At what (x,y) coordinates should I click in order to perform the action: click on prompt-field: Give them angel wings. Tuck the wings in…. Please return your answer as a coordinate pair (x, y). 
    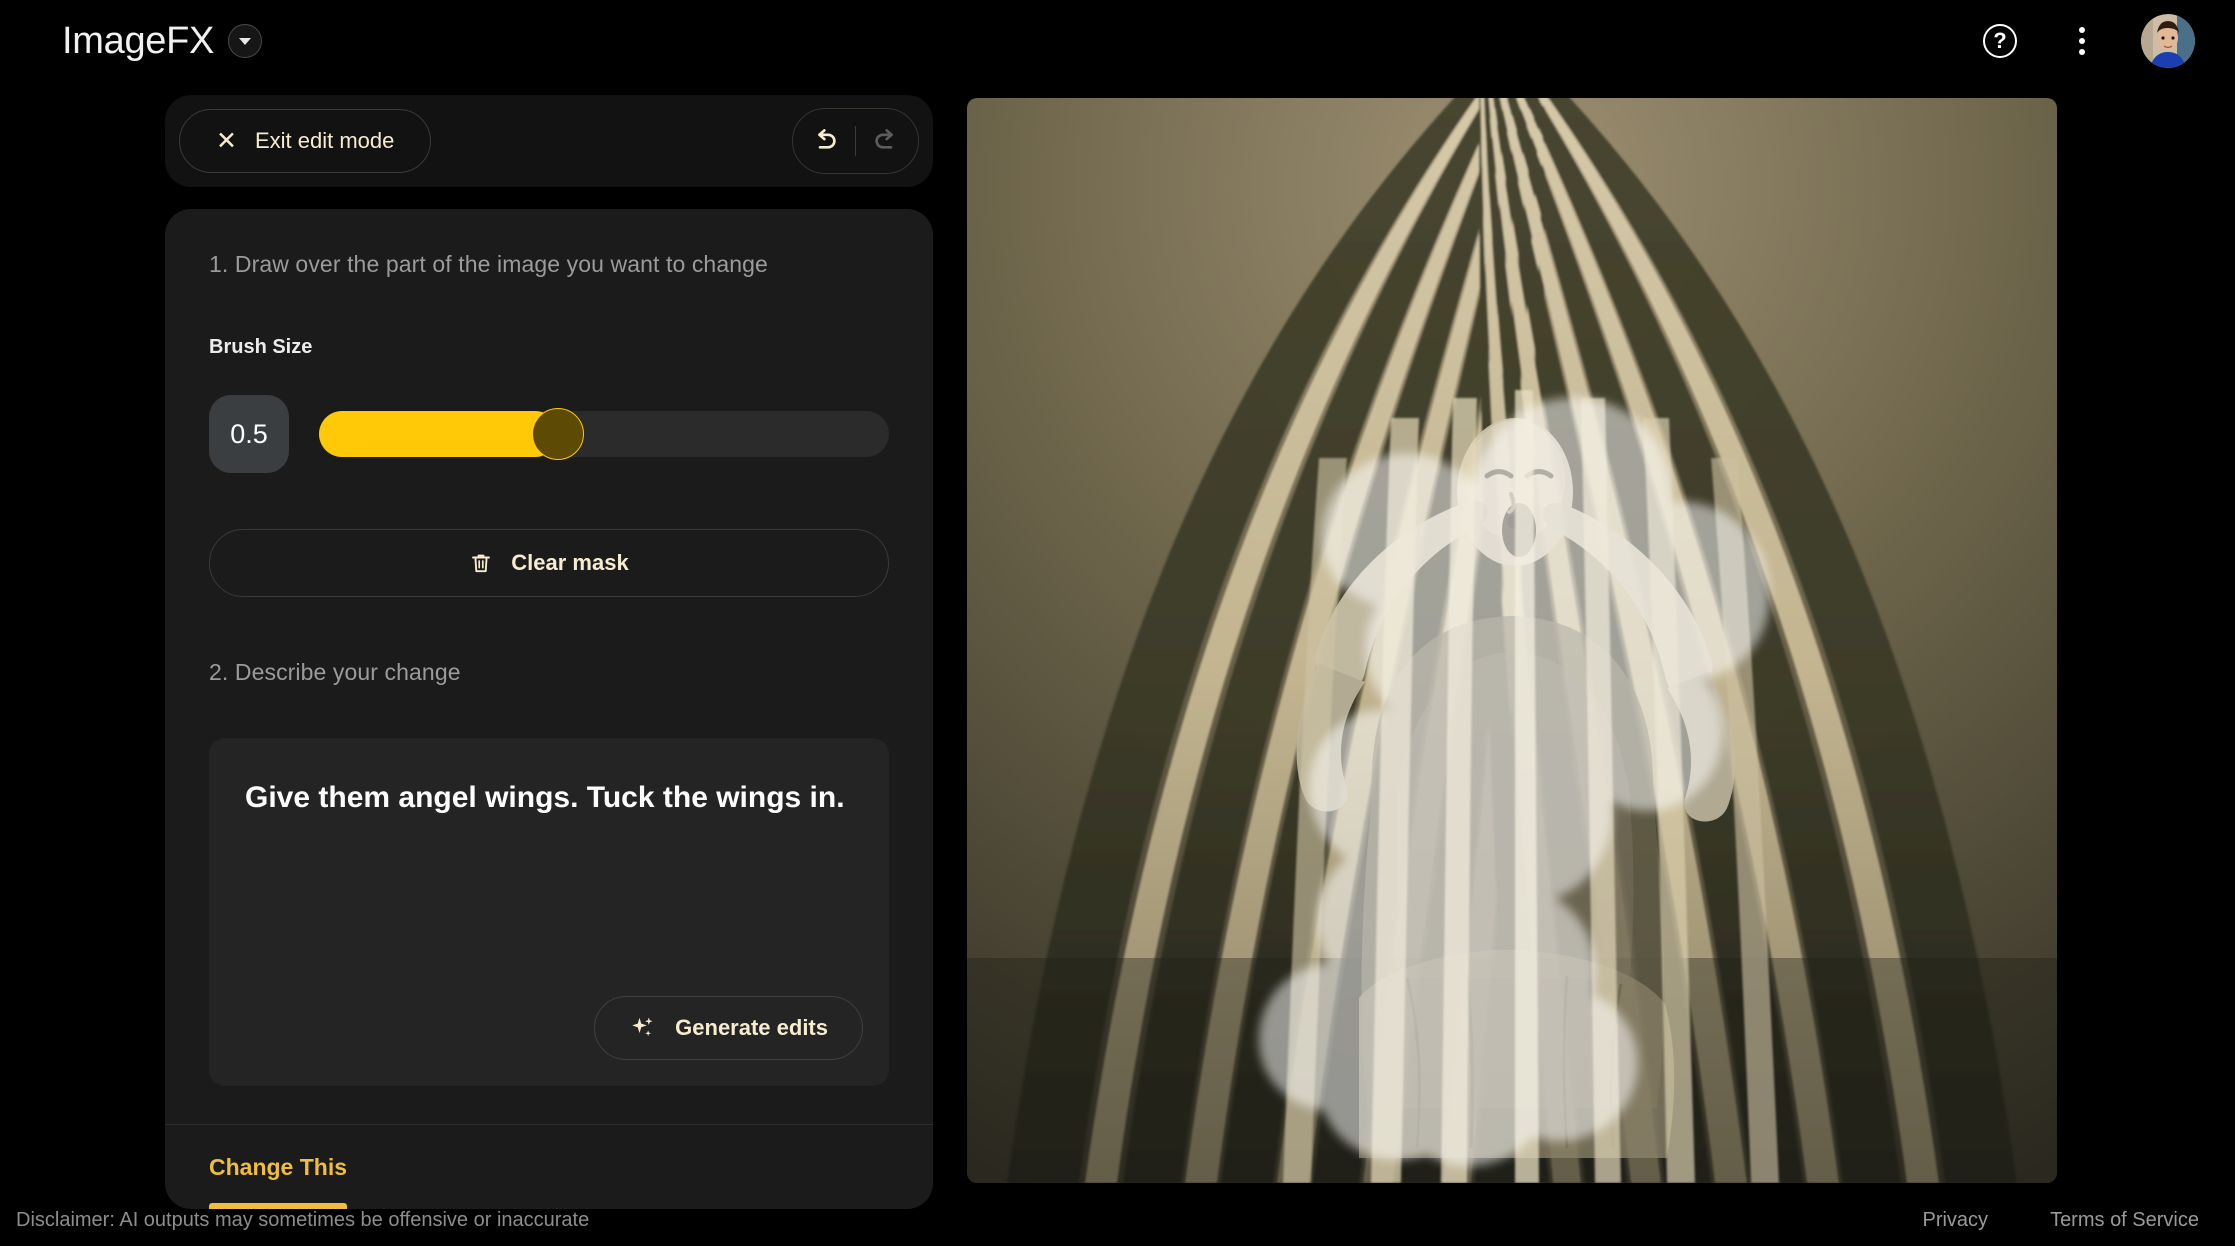
    Looking at the image, I should click on (549, 912).